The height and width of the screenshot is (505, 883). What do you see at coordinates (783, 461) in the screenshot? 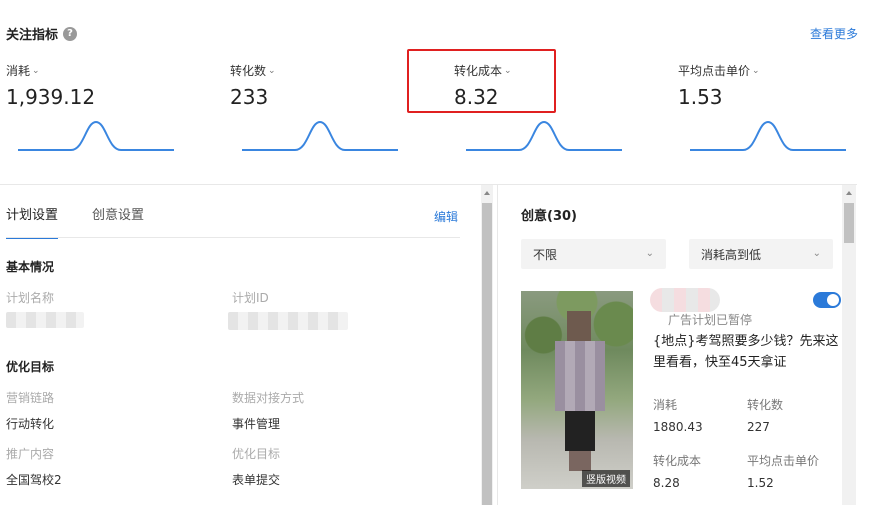
I see `stat-label: 平均点击单价` at bounding box center [783, 461].